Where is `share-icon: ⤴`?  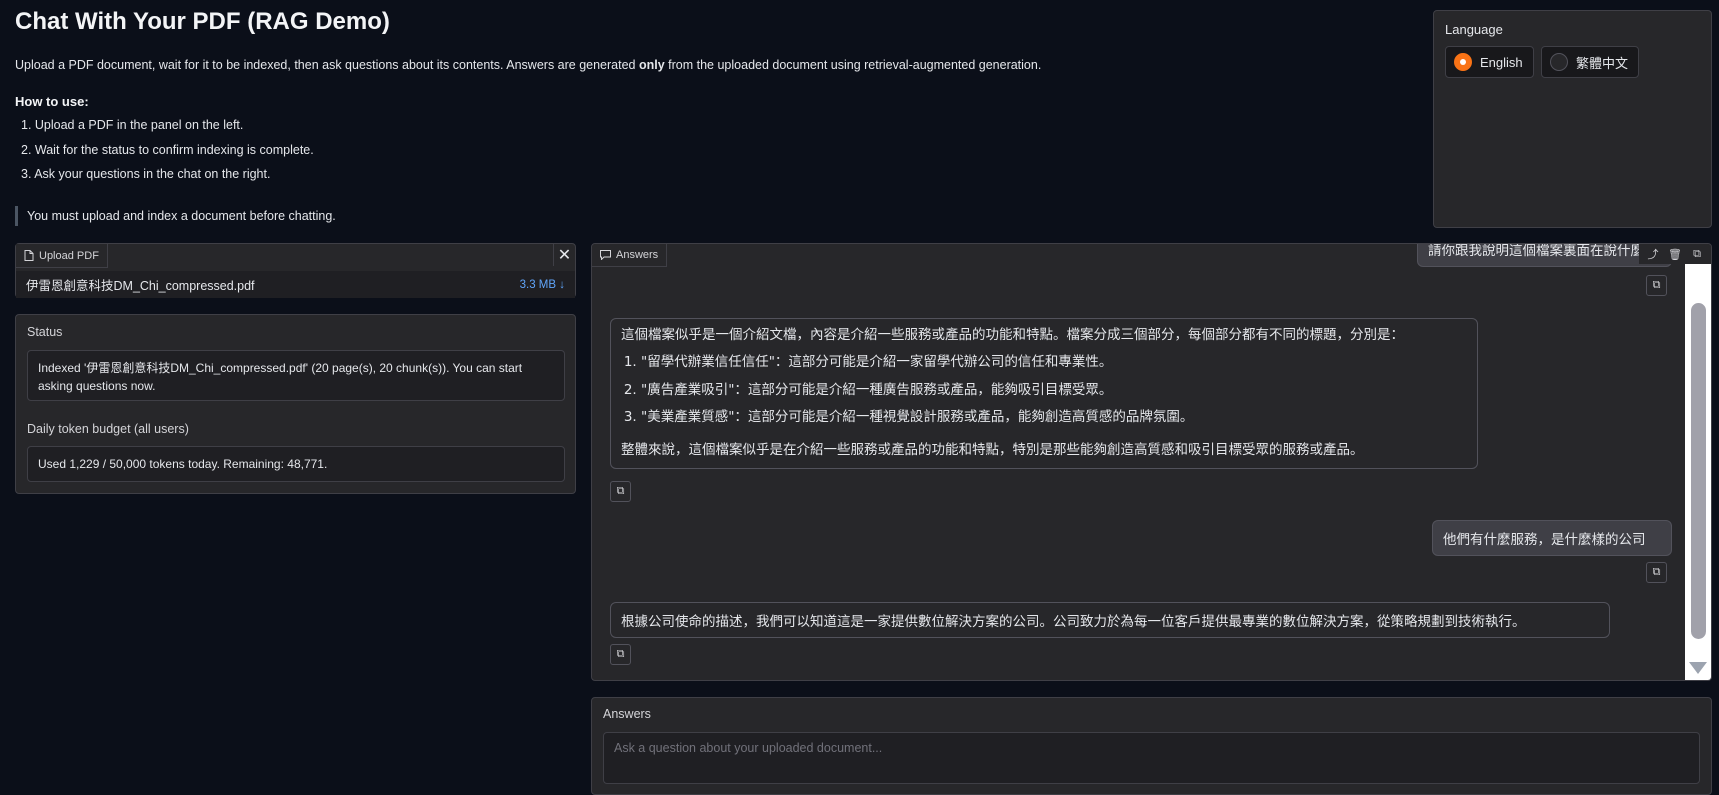 share-icon: ⤴ is located at coordinates (1653, 254).